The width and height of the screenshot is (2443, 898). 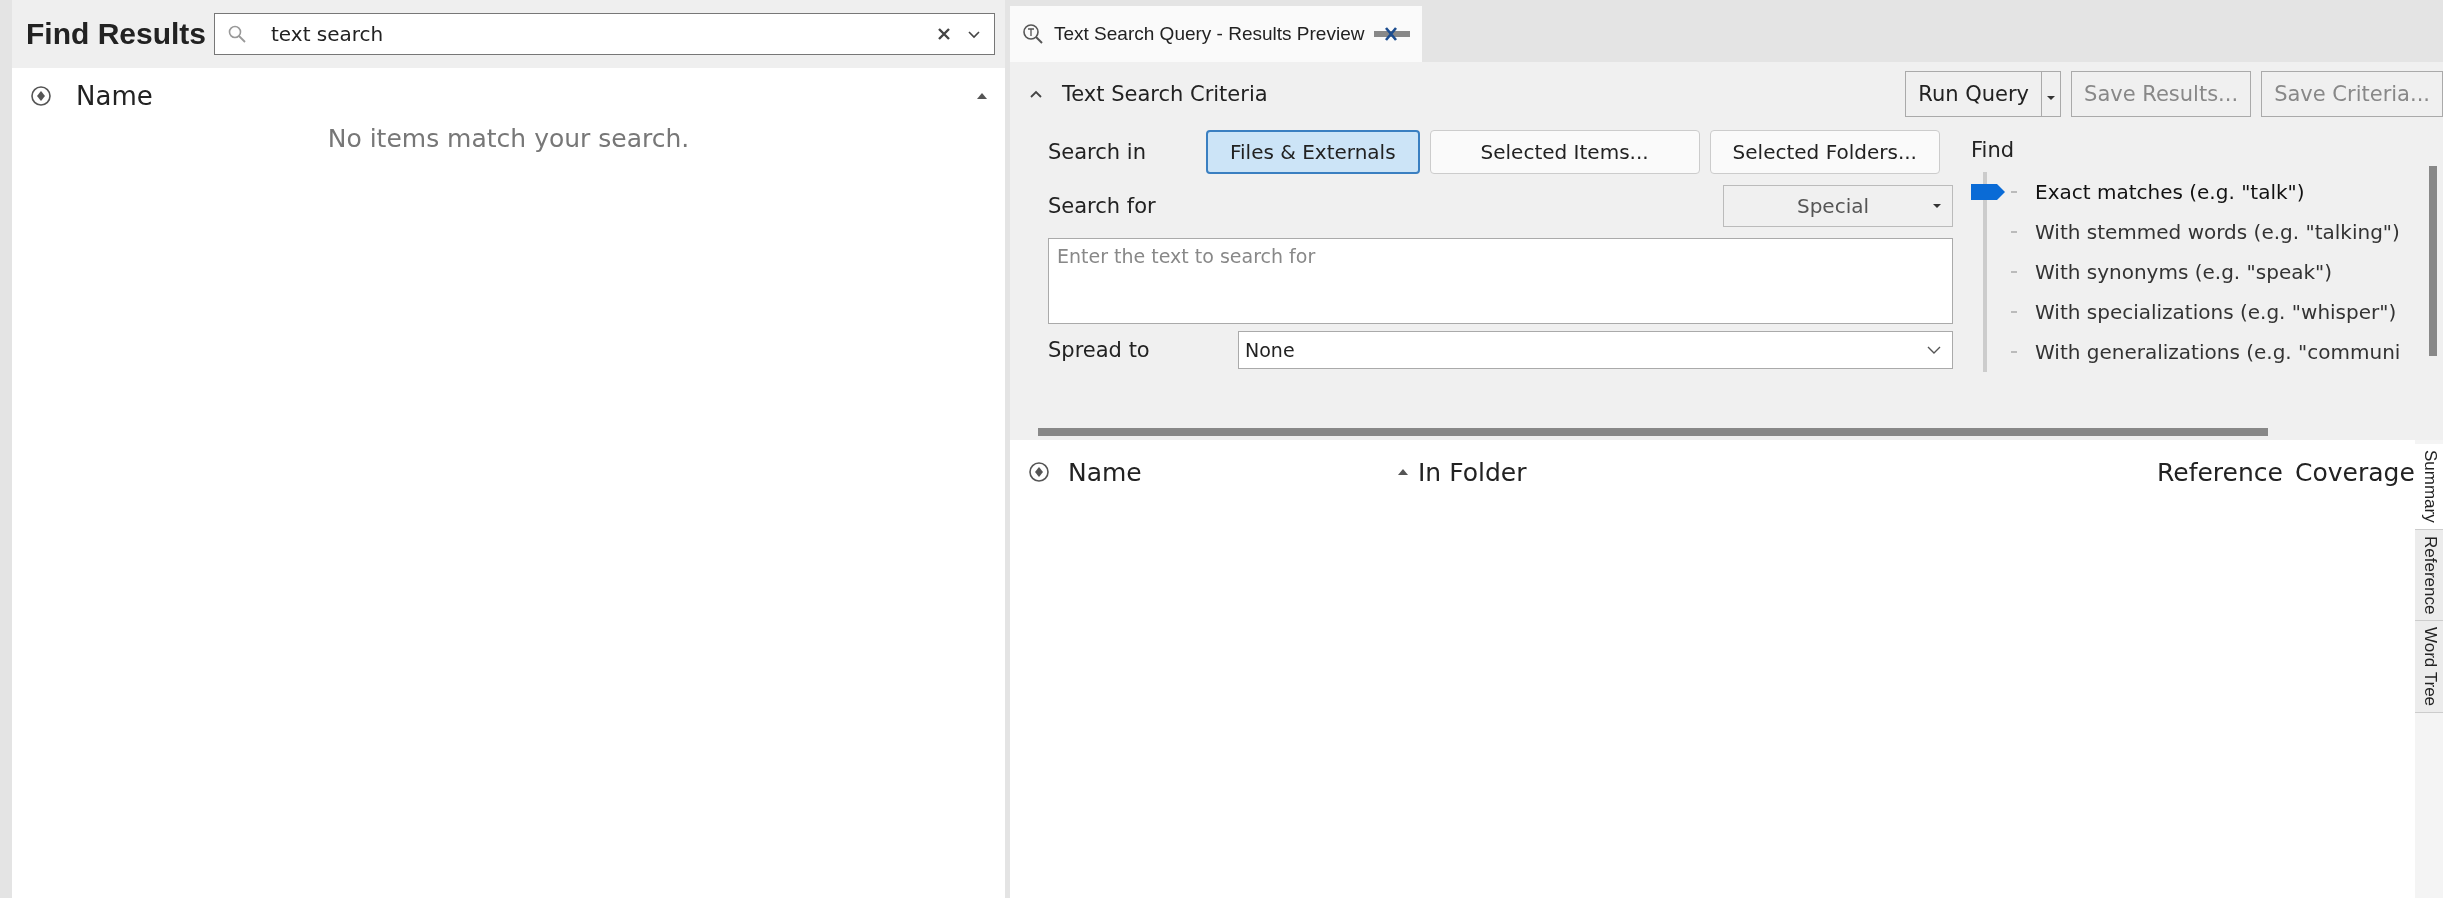 What do you see at coordinates (1461, 472) in the screenshot?
I see `column-header: In Folder` at bounding box center [1461, 472].